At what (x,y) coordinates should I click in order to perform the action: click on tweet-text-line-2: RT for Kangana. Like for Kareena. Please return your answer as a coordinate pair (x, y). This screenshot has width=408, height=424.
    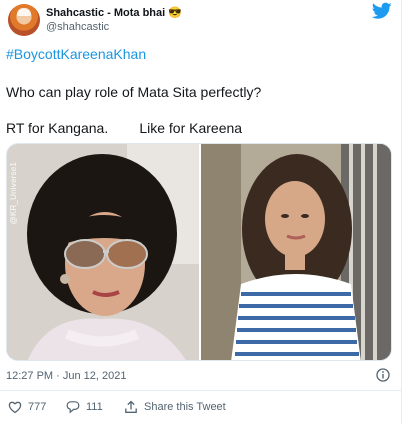
    Looking at the image, I should click on (124, 128).